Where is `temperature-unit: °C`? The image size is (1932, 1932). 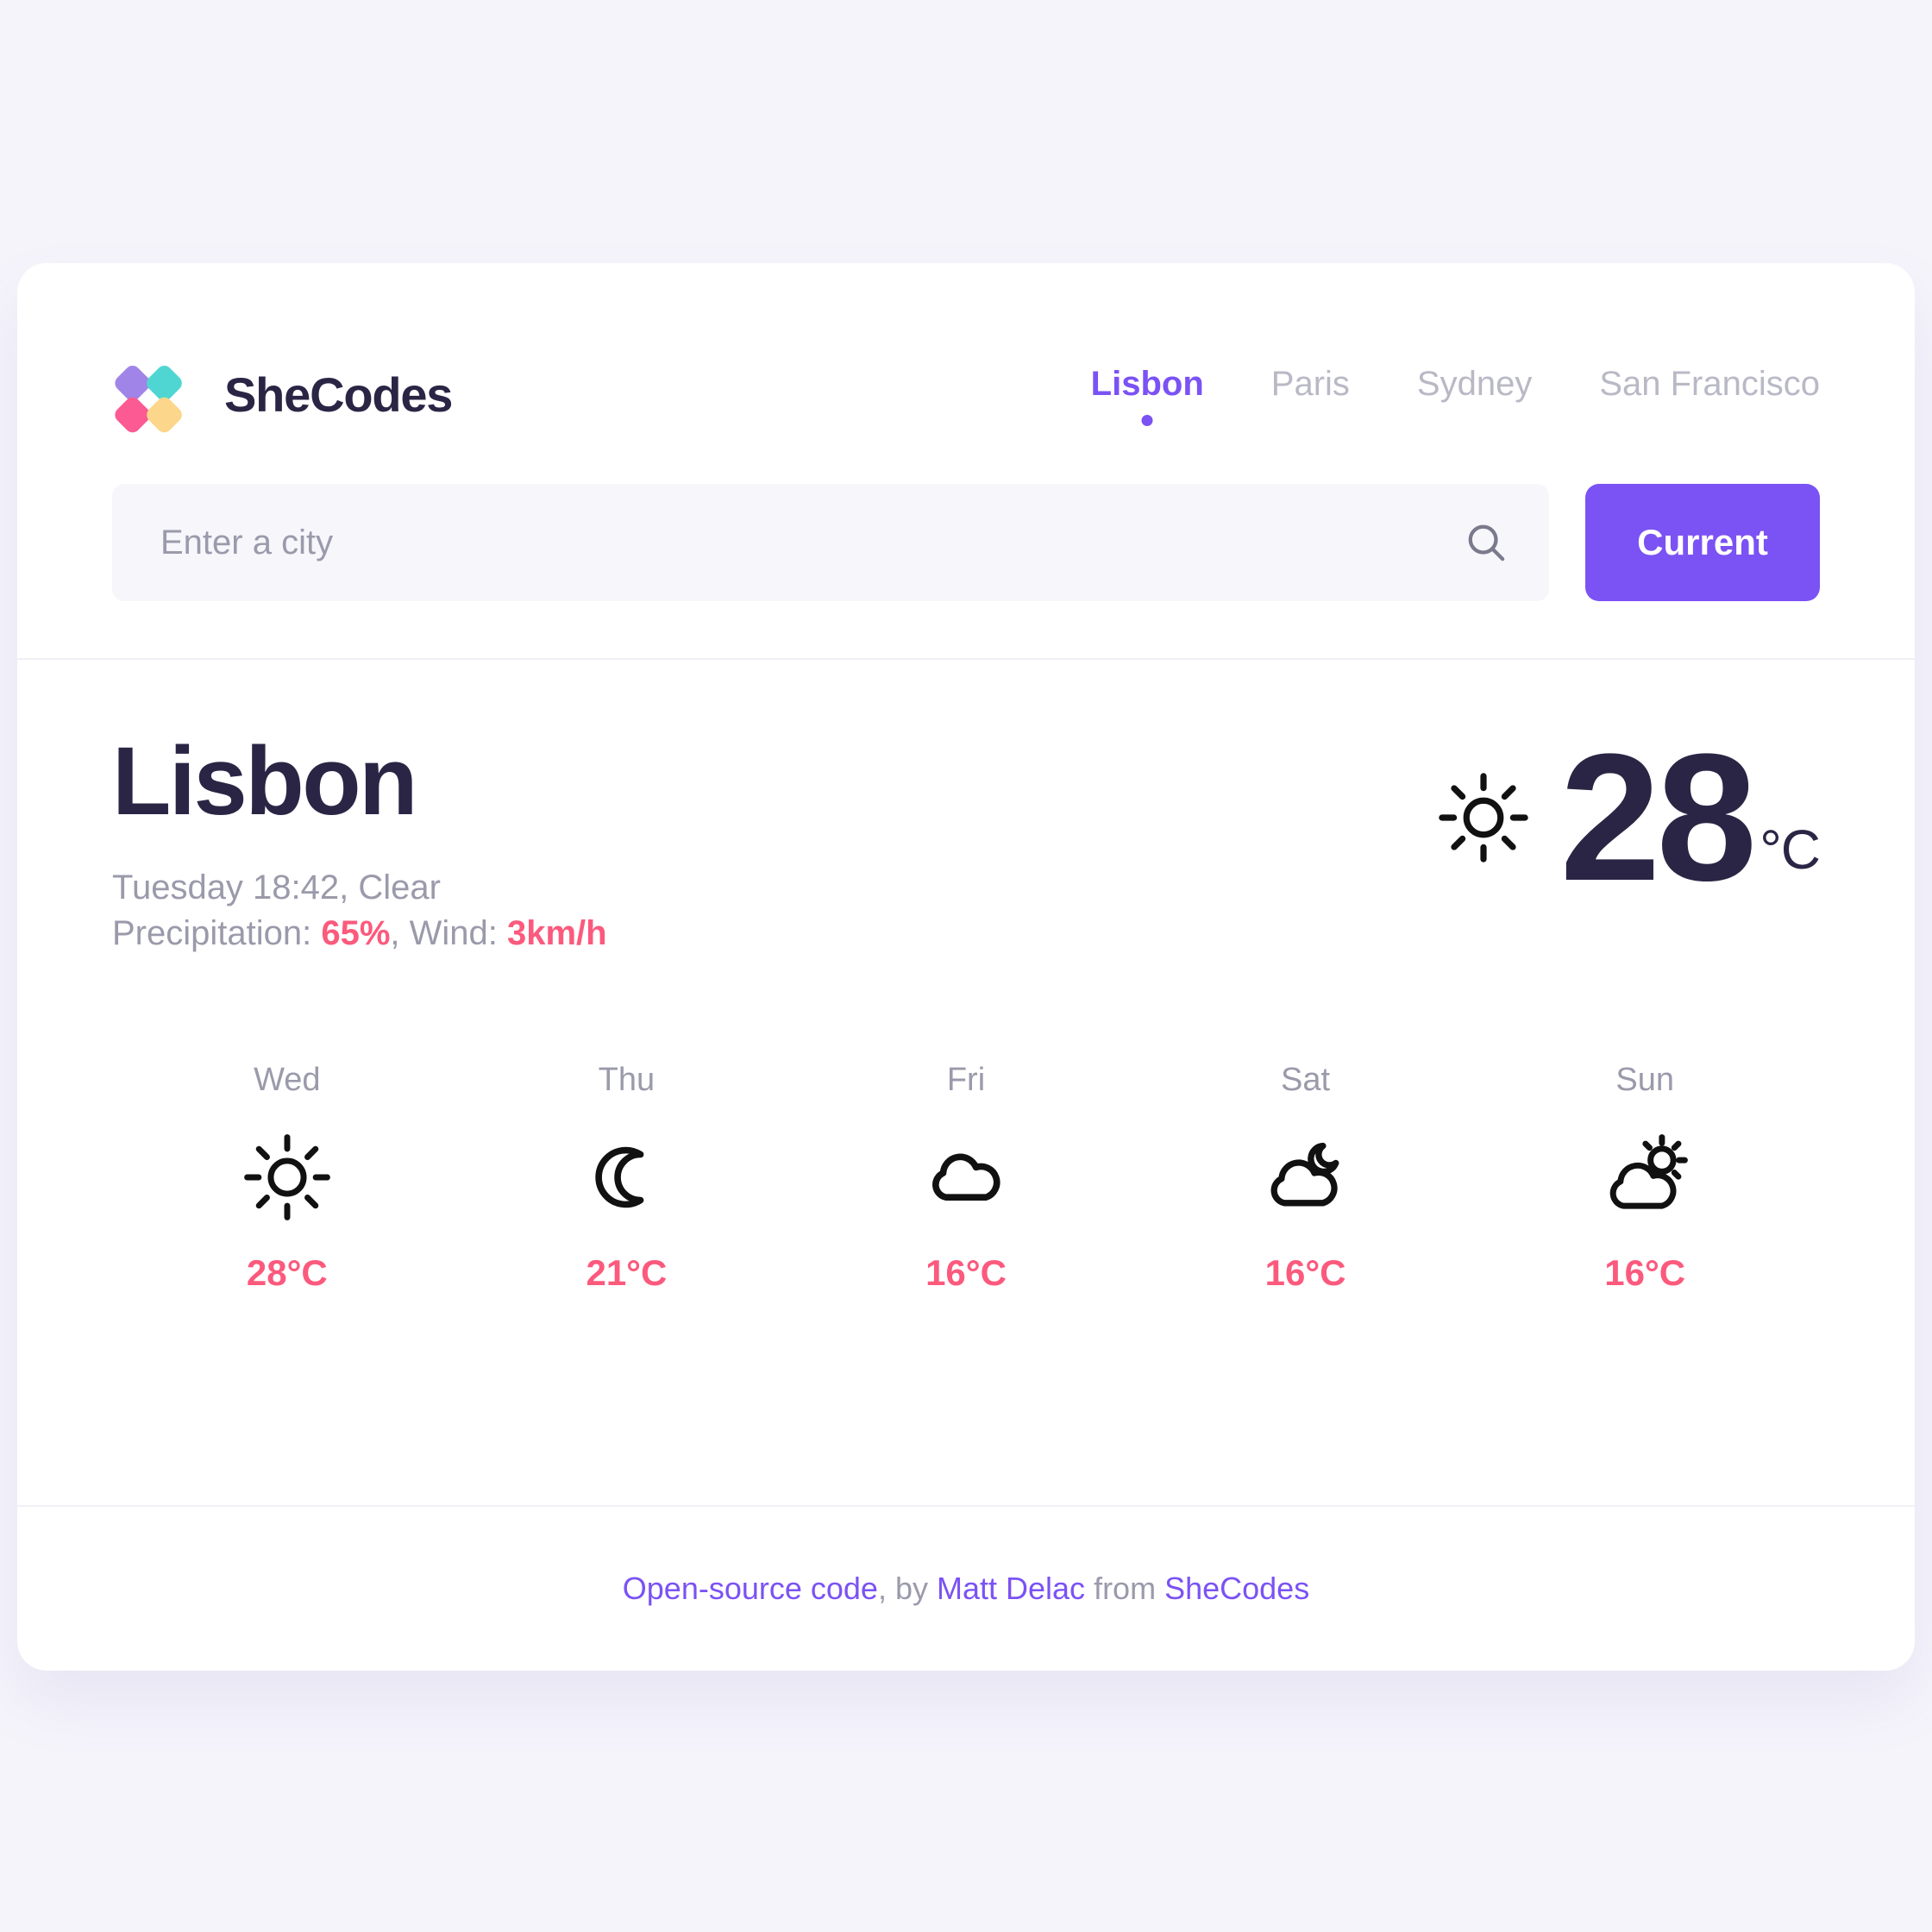
temperature-unit: °C is located at coordinates (1791, 850).